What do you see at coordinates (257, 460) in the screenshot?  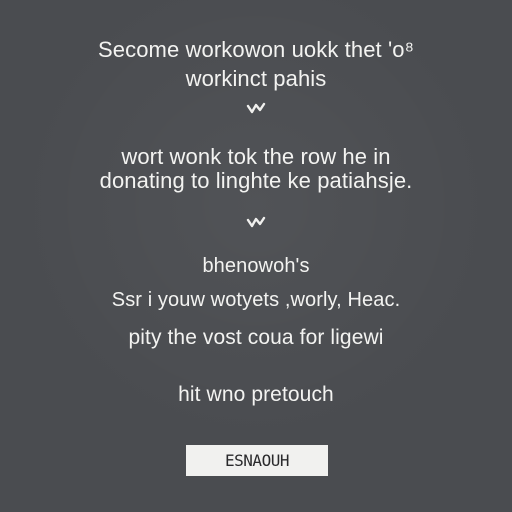 I see `label-stamp: ESNAOUH` at bounding box center [257, 460].